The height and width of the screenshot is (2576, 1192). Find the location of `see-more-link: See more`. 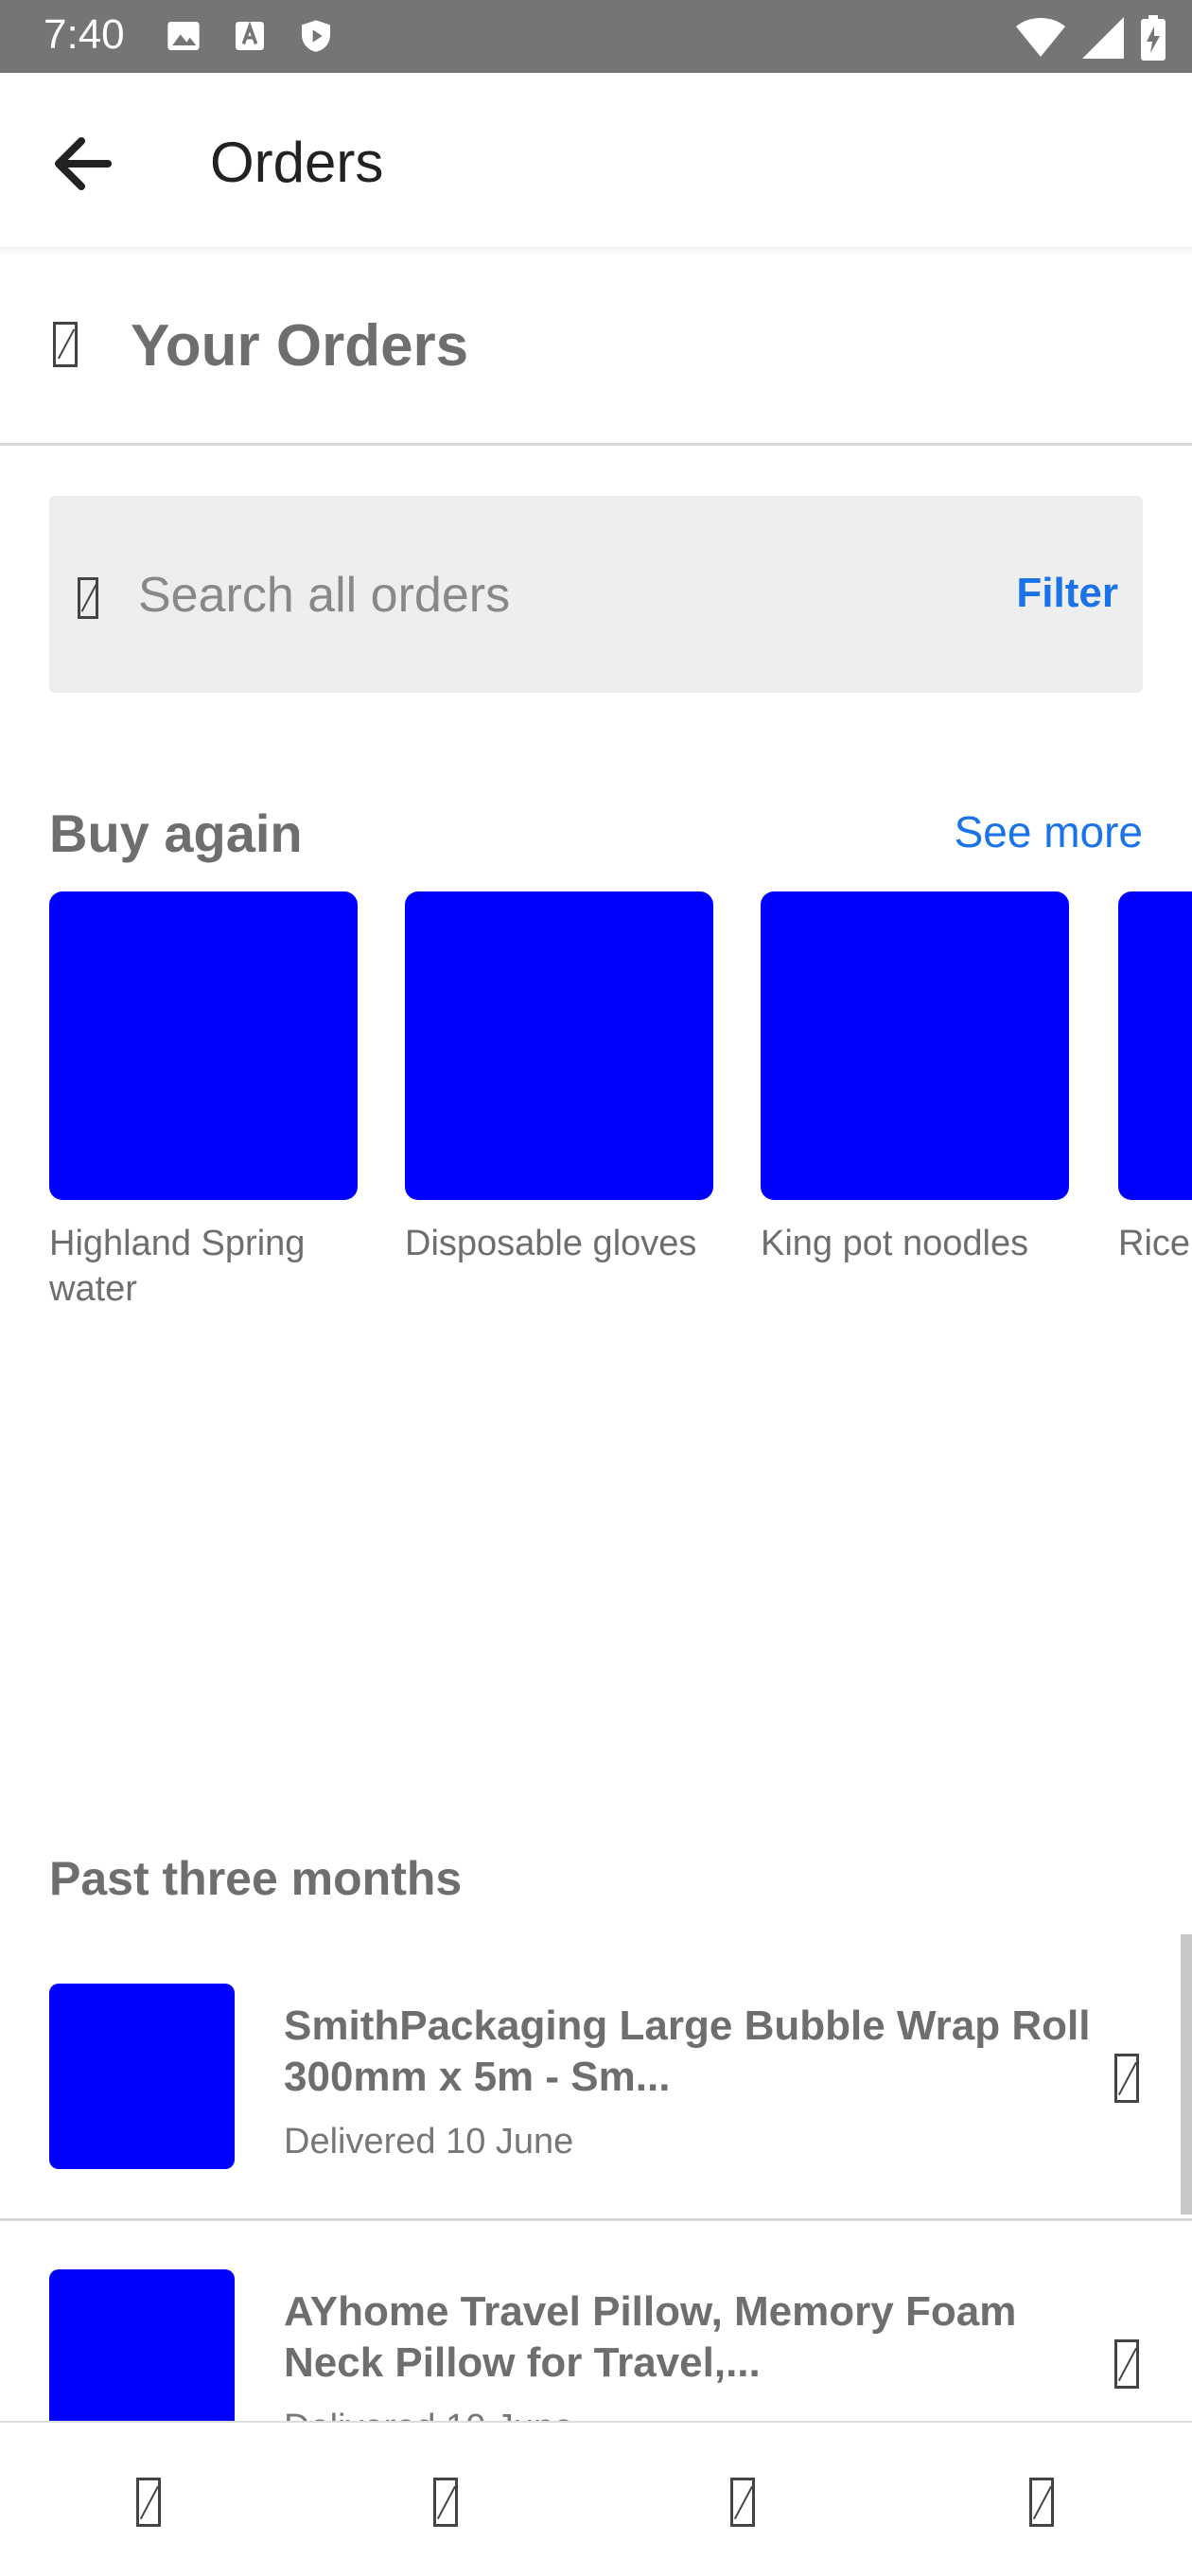

see-more-link: See more is located at coordinates (1049, 831).